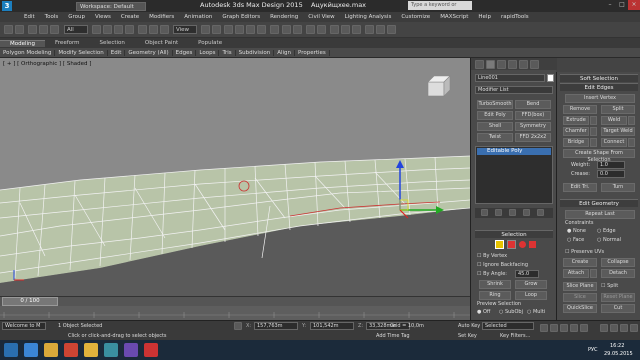 The image size is (640, 360). What do you see at coordinates (492, 274) in the screenshot?
I see `by-angle-checkbox: ☐ By Angle:` at bounding box center [492, 274].